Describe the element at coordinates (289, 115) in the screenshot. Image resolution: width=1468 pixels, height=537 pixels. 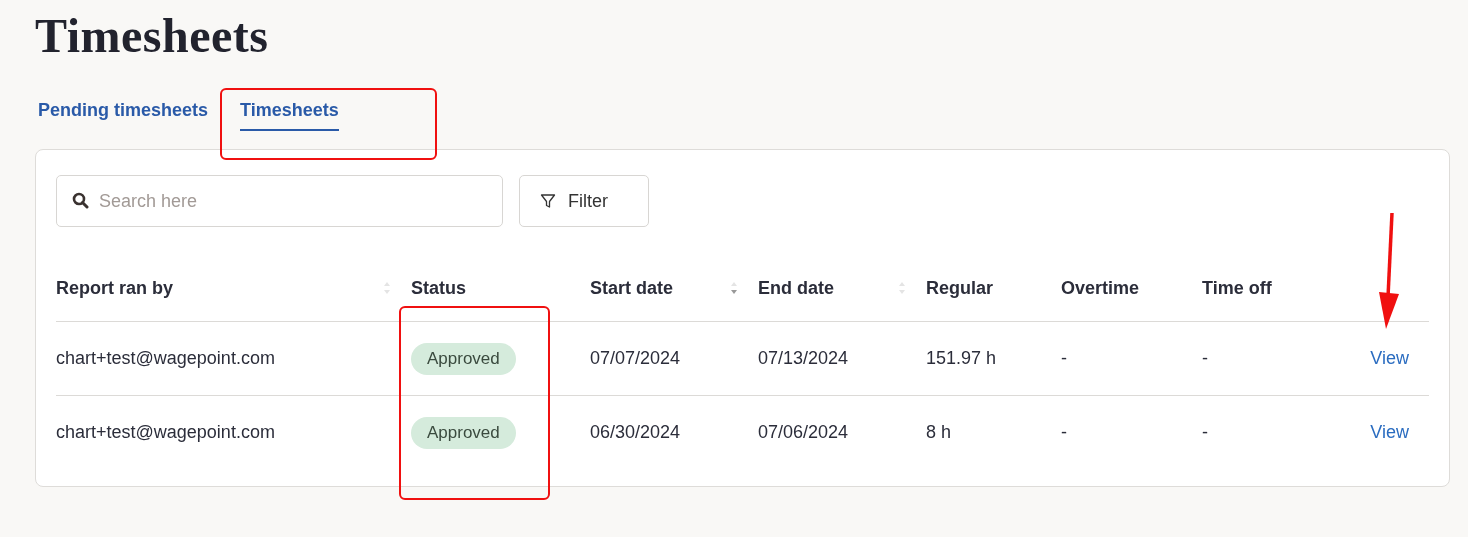
I see `tab: Timesheets` at that location.